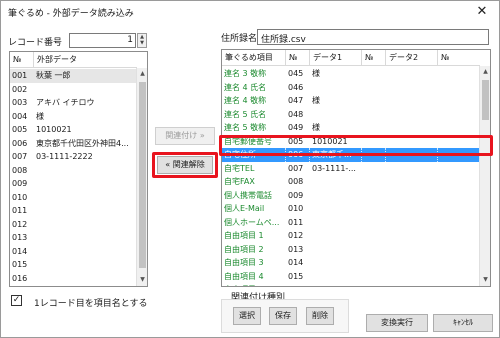 The height and width of the screenshot is (338, 500). I want to click on close-icon: ✕, so click(482, 12).